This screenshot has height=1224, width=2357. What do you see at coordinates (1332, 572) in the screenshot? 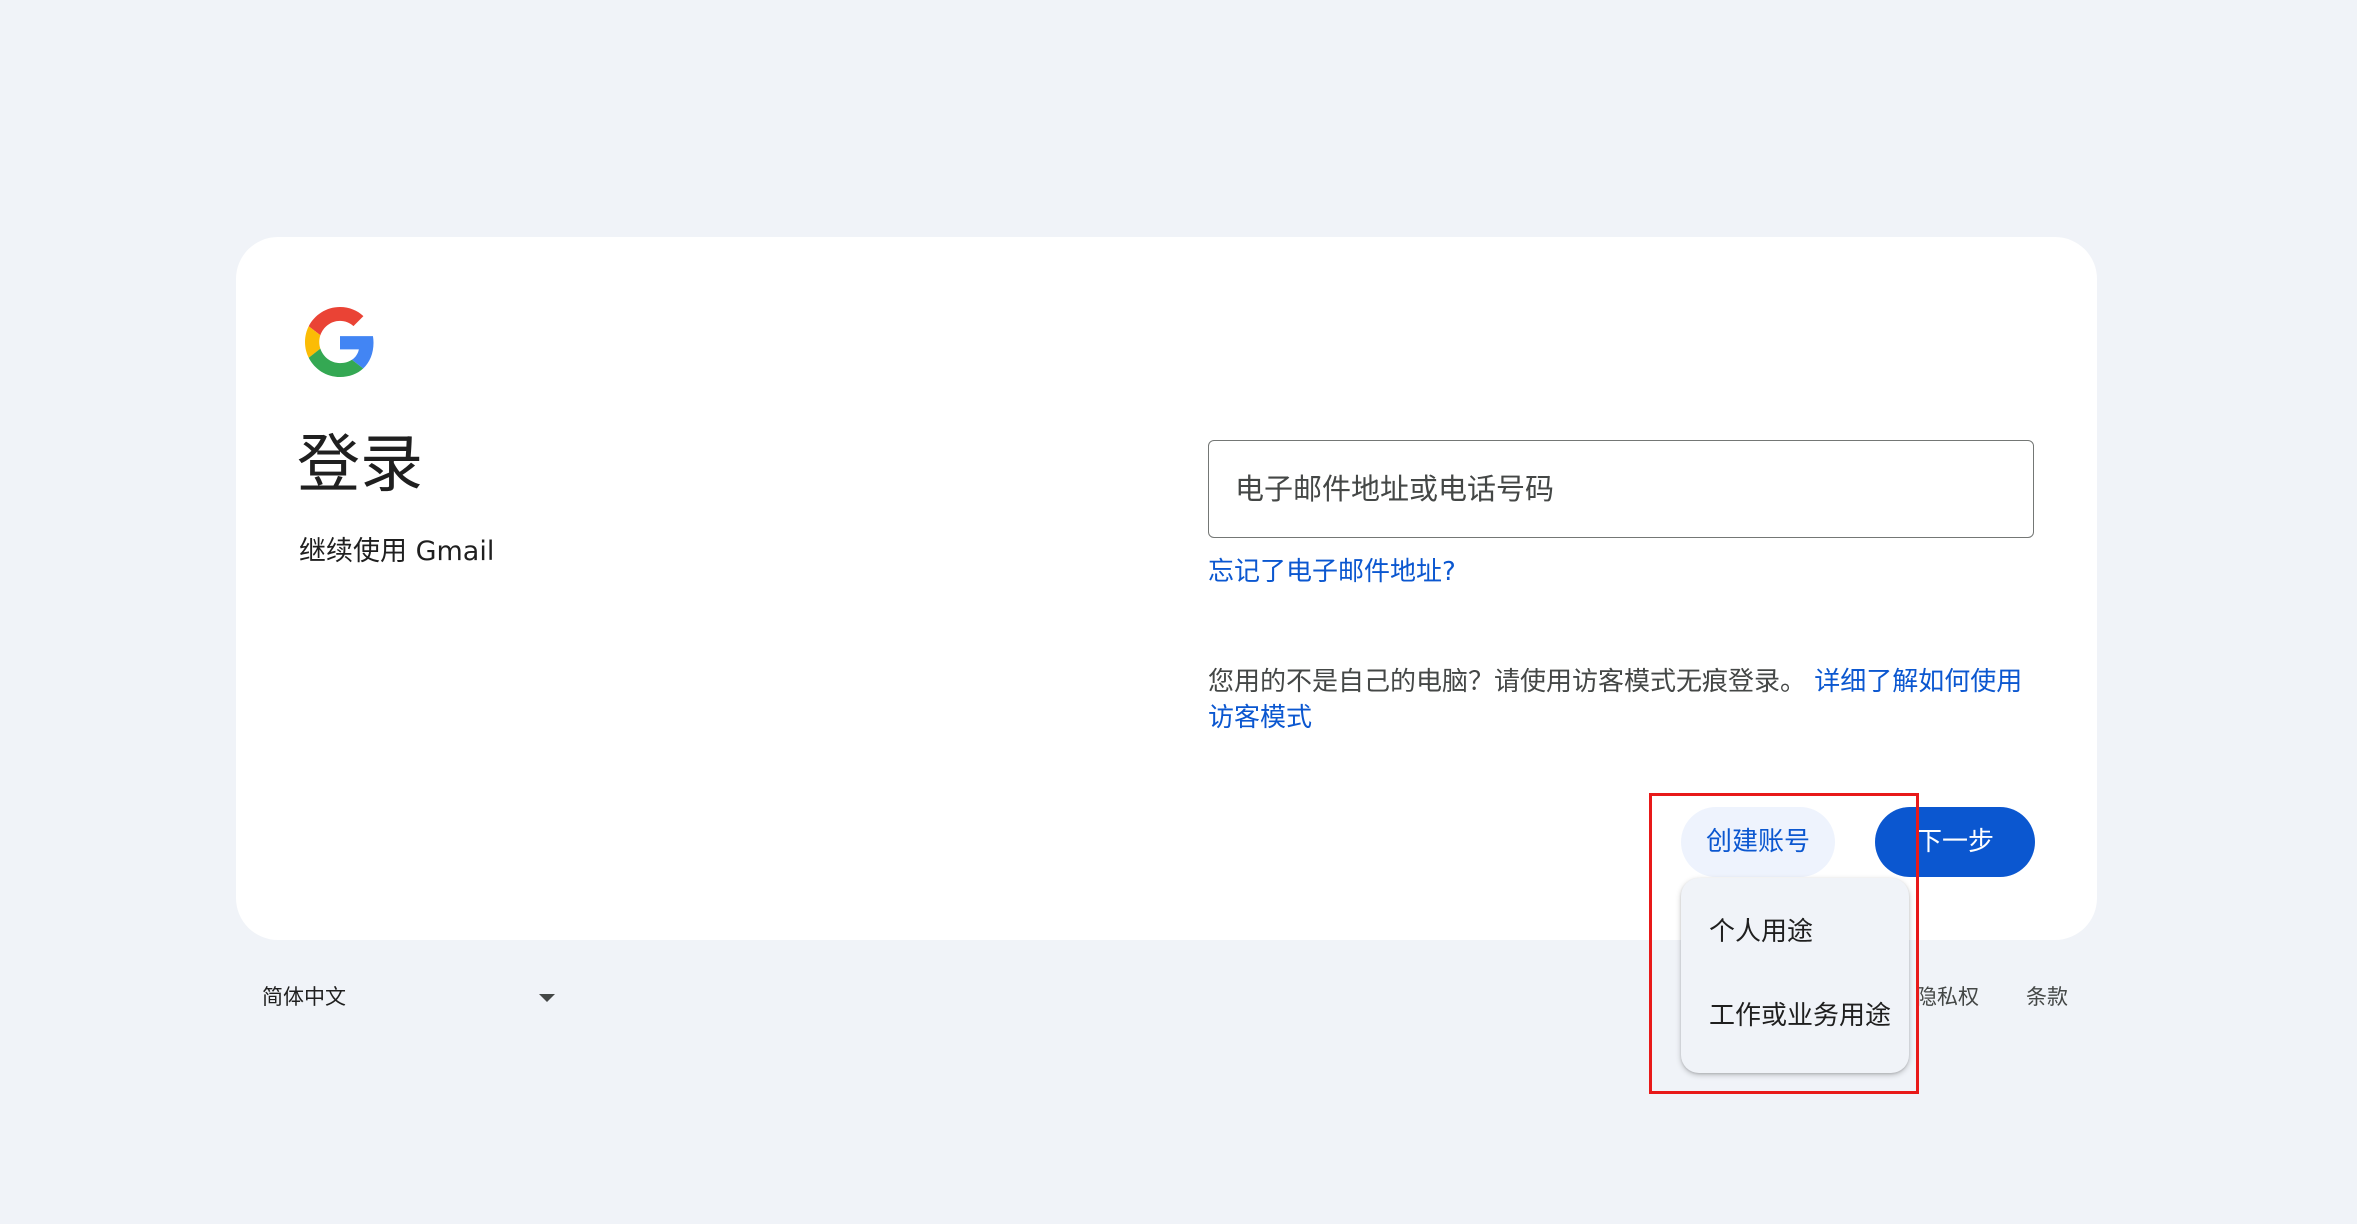
I see `forgot-email-link: 忘记了电子邮件地址?` at bounding box center [1332, 572].